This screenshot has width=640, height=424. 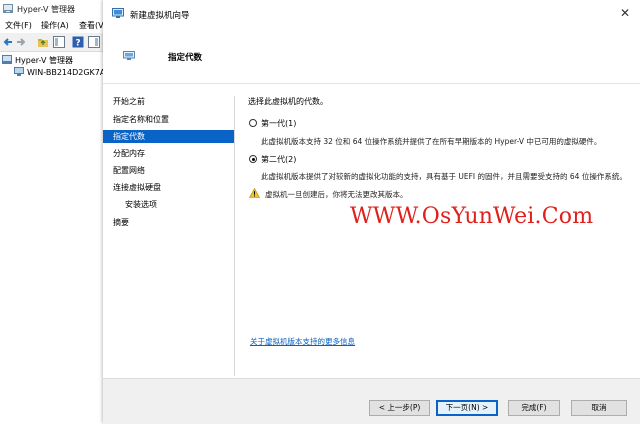 What do you see at coordinates (185, 58) in the screenshot?
I see `page-title: 指定代数` at bounding box center [185, 58].